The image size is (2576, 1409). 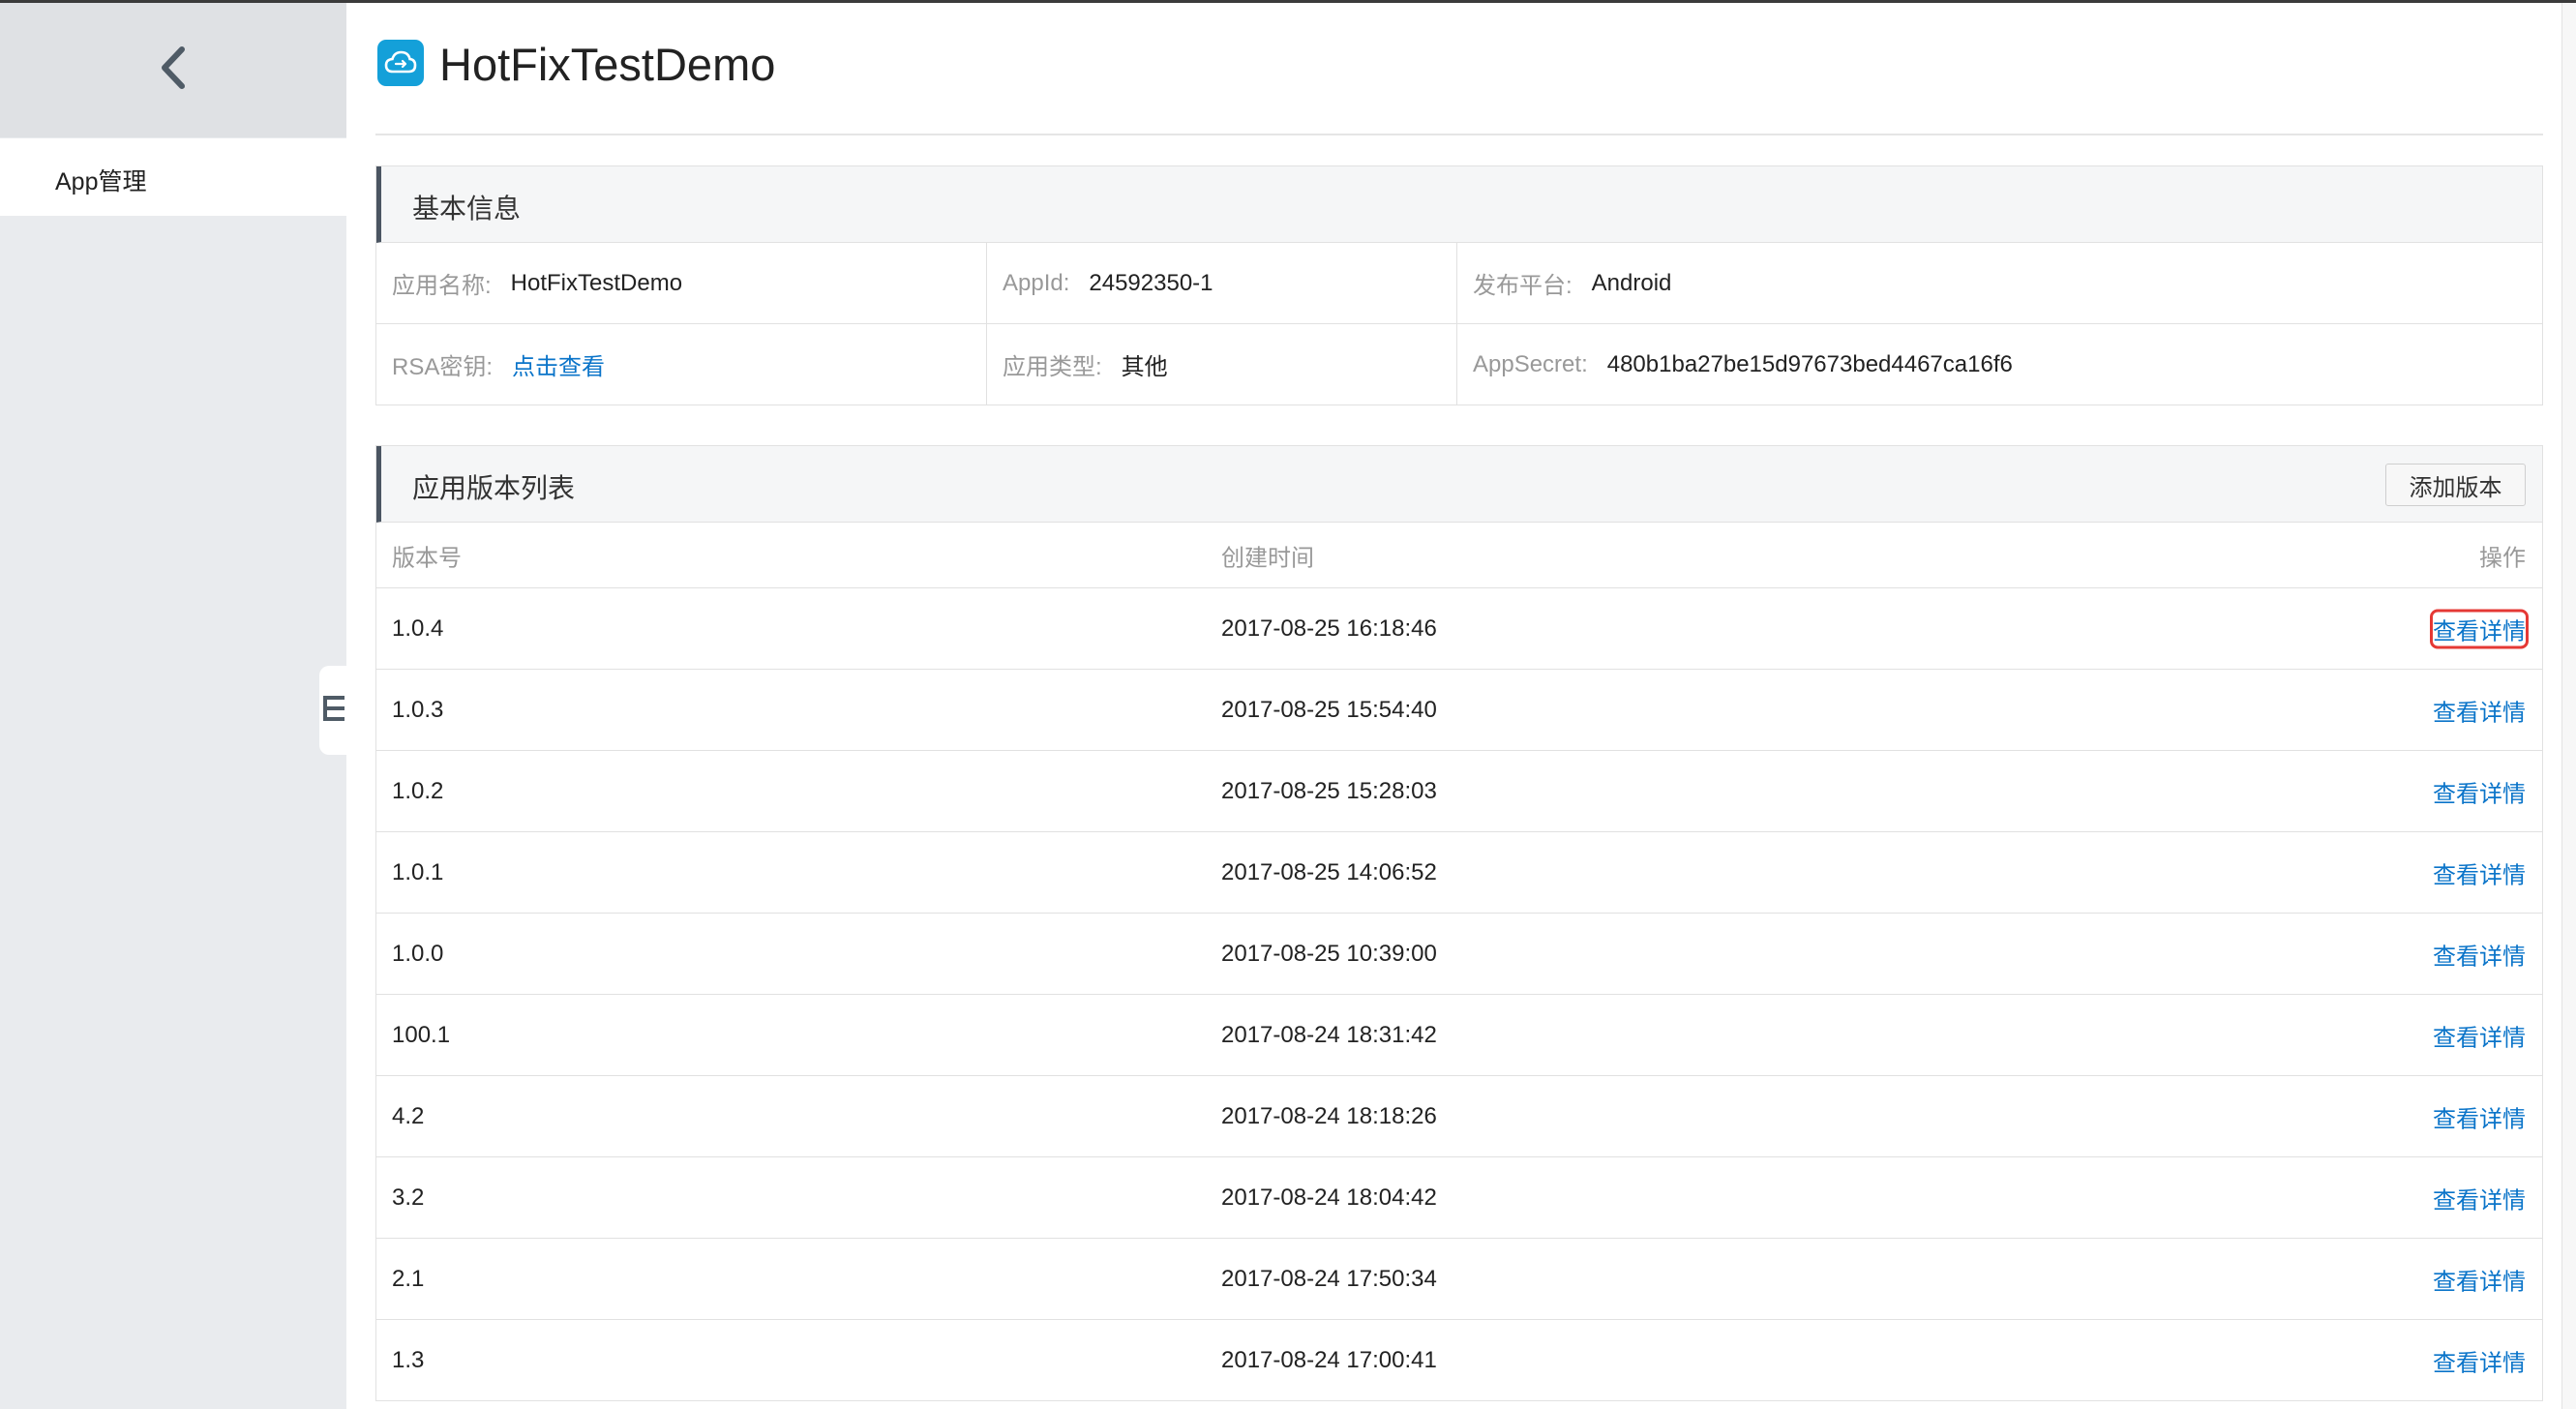 What do you see at coordinates (1459, 555) in the screenshot?
I see `table-header: 版本号 创建时间 操作` at bounding box center [1459, 555].